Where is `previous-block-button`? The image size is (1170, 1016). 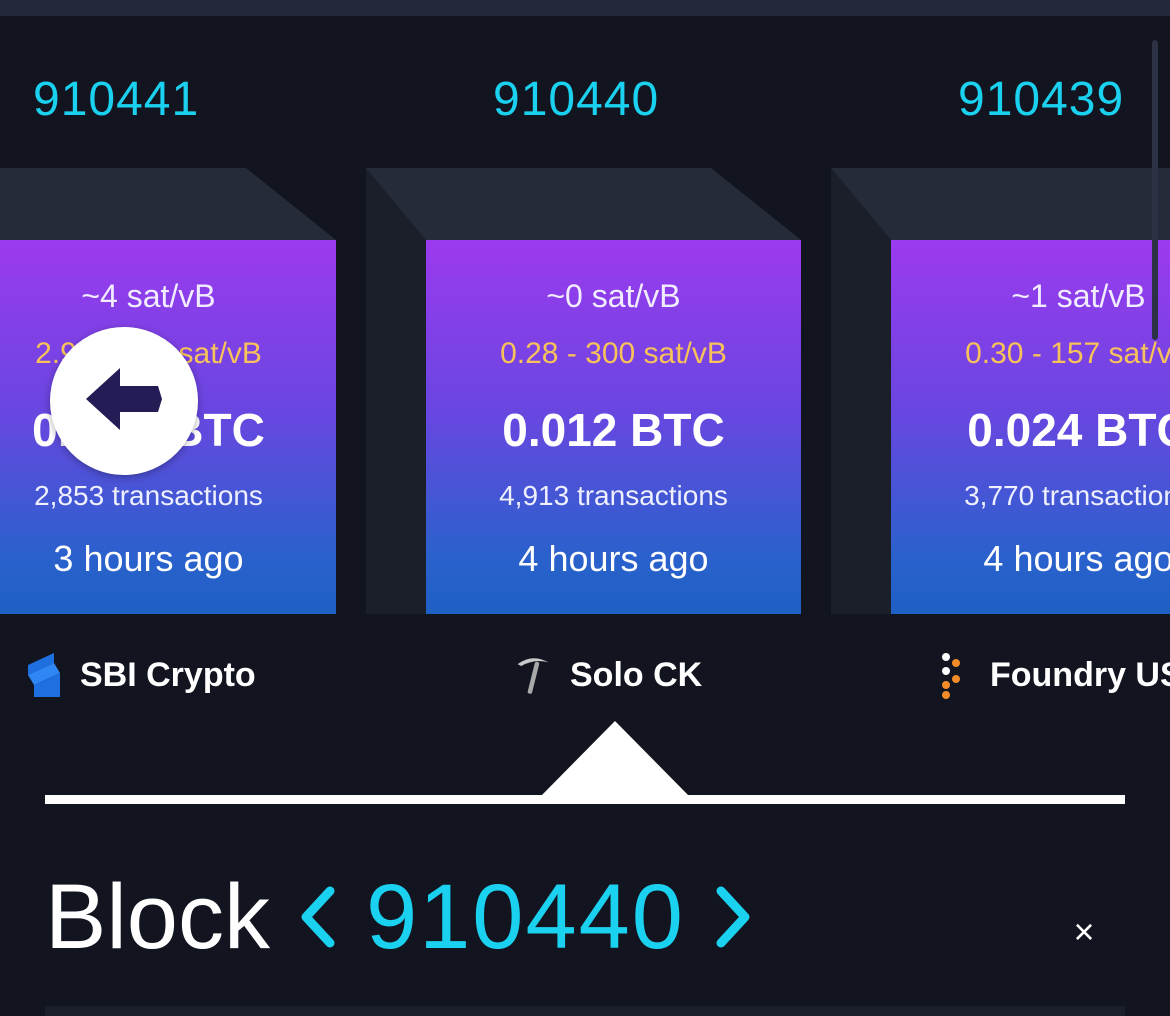 previous-block-button is located at coordinates (318, 917).